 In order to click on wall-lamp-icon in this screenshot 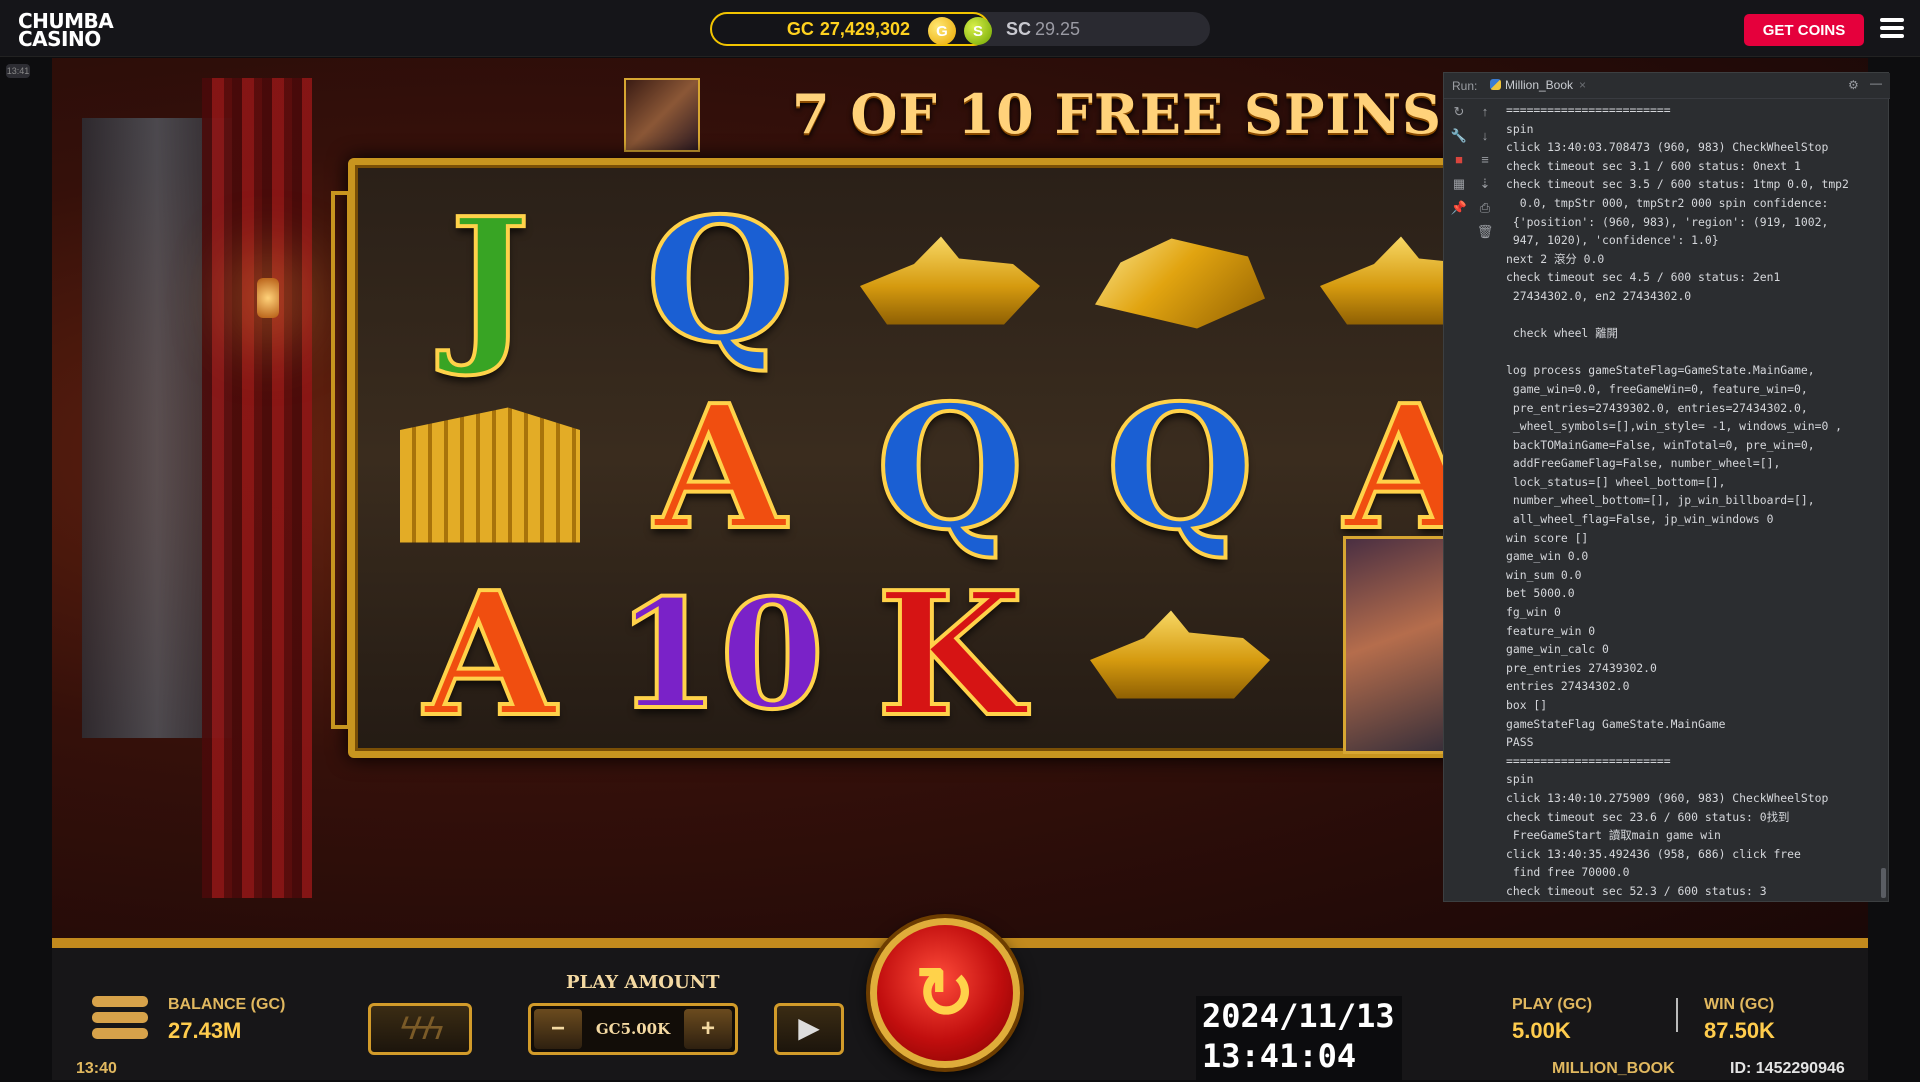, I will do `click(268, 298)`.